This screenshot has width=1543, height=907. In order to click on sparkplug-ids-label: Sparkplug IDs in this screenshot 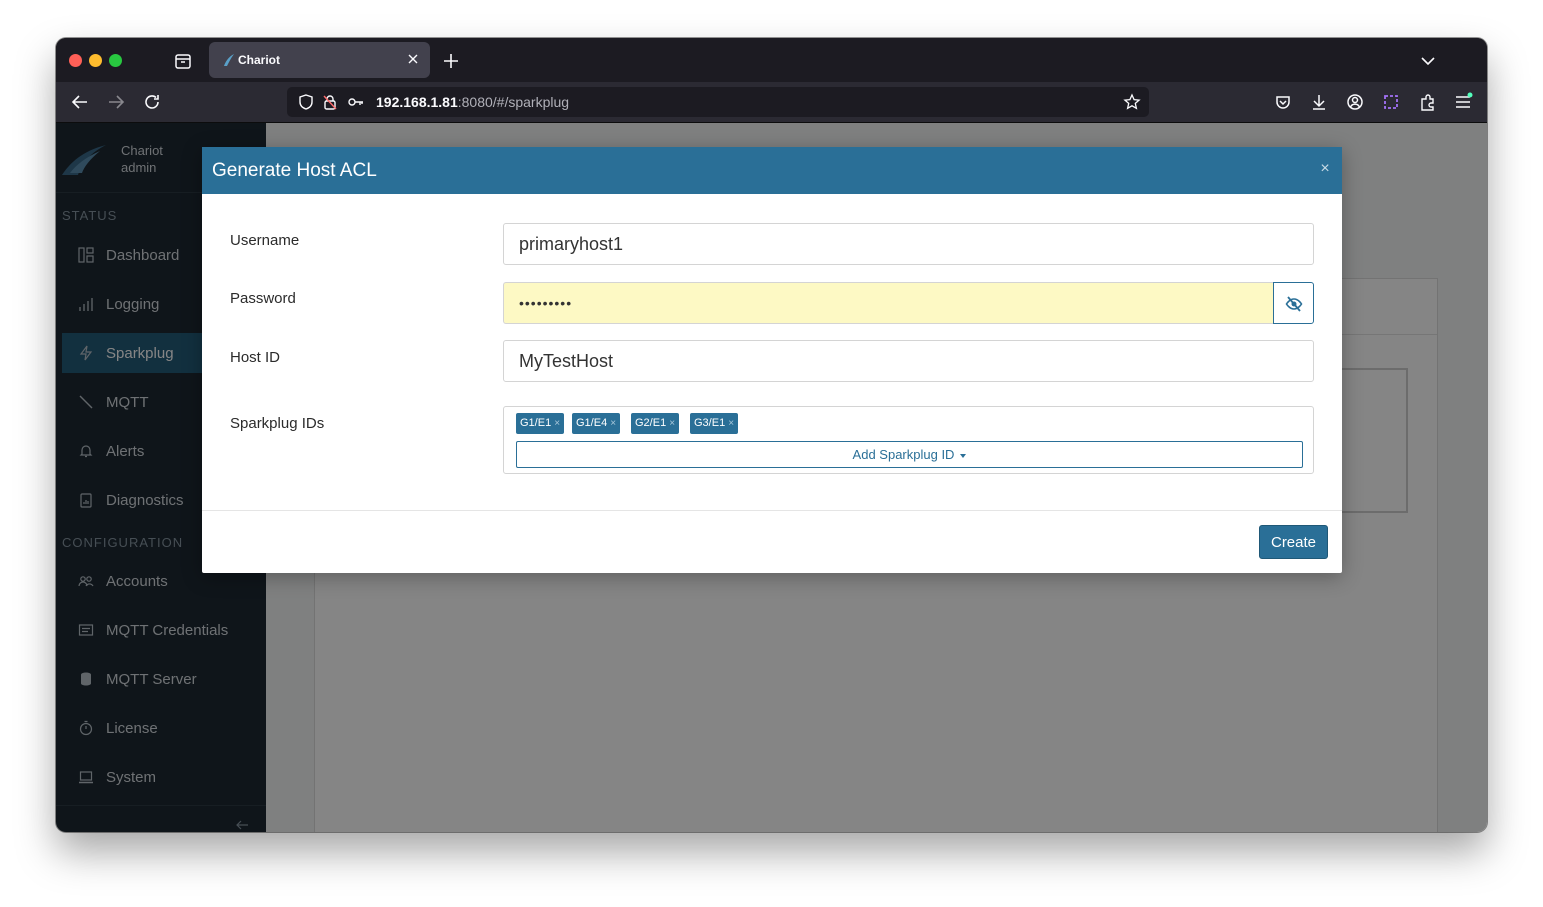, I will do `click(277, 423)`.